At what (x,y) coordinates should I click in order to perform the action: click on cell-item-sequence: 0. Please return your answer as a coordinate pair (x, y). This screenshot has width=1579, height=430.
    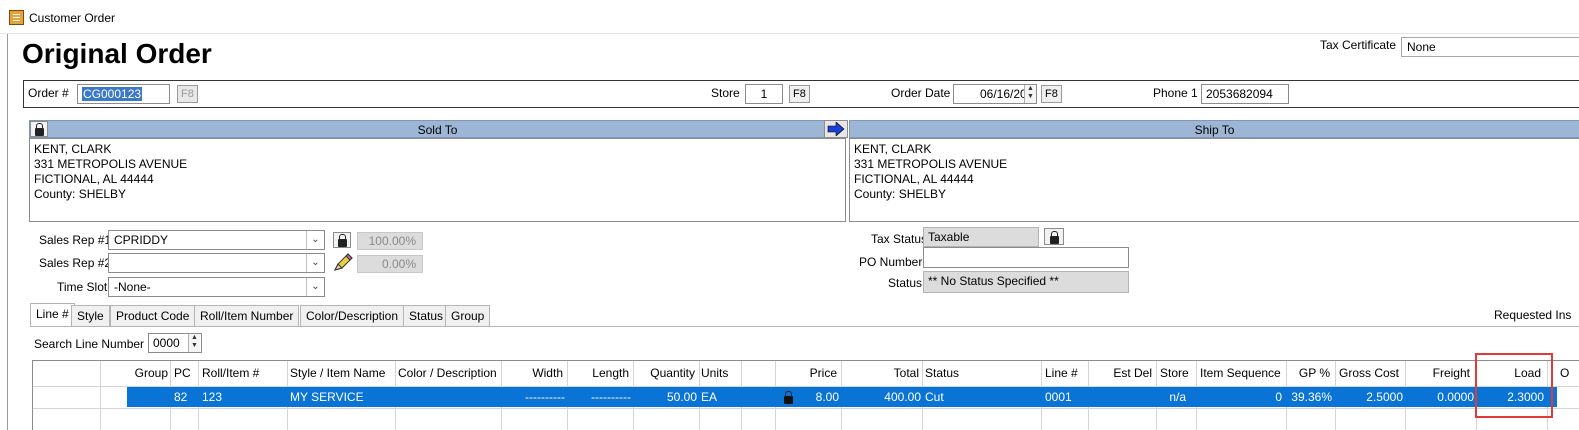
    Looking at the image, I should click on (1240, 397).